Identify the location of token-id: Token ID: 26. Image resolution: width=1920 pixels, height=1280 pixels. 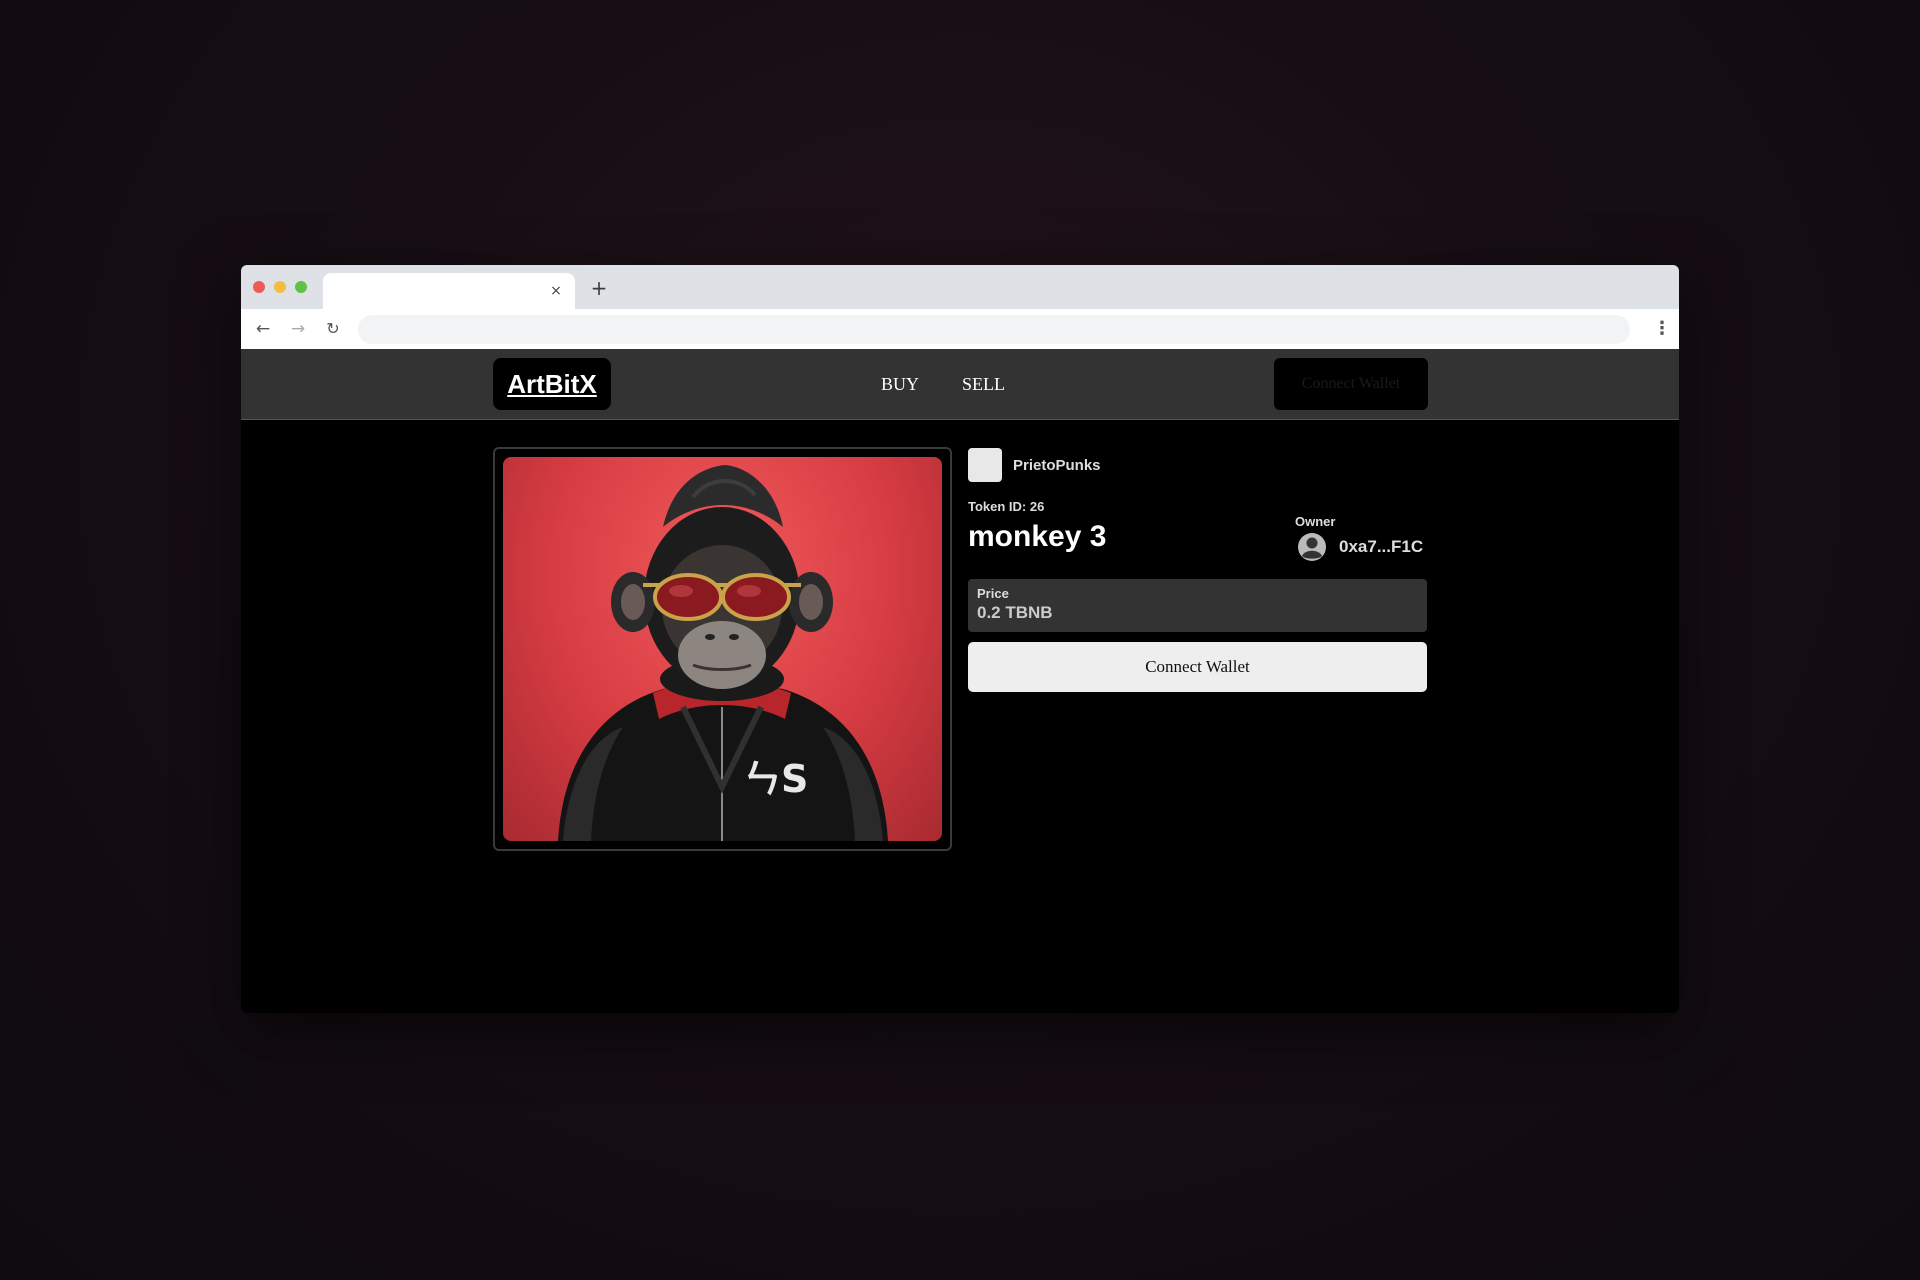
(1006, 506).